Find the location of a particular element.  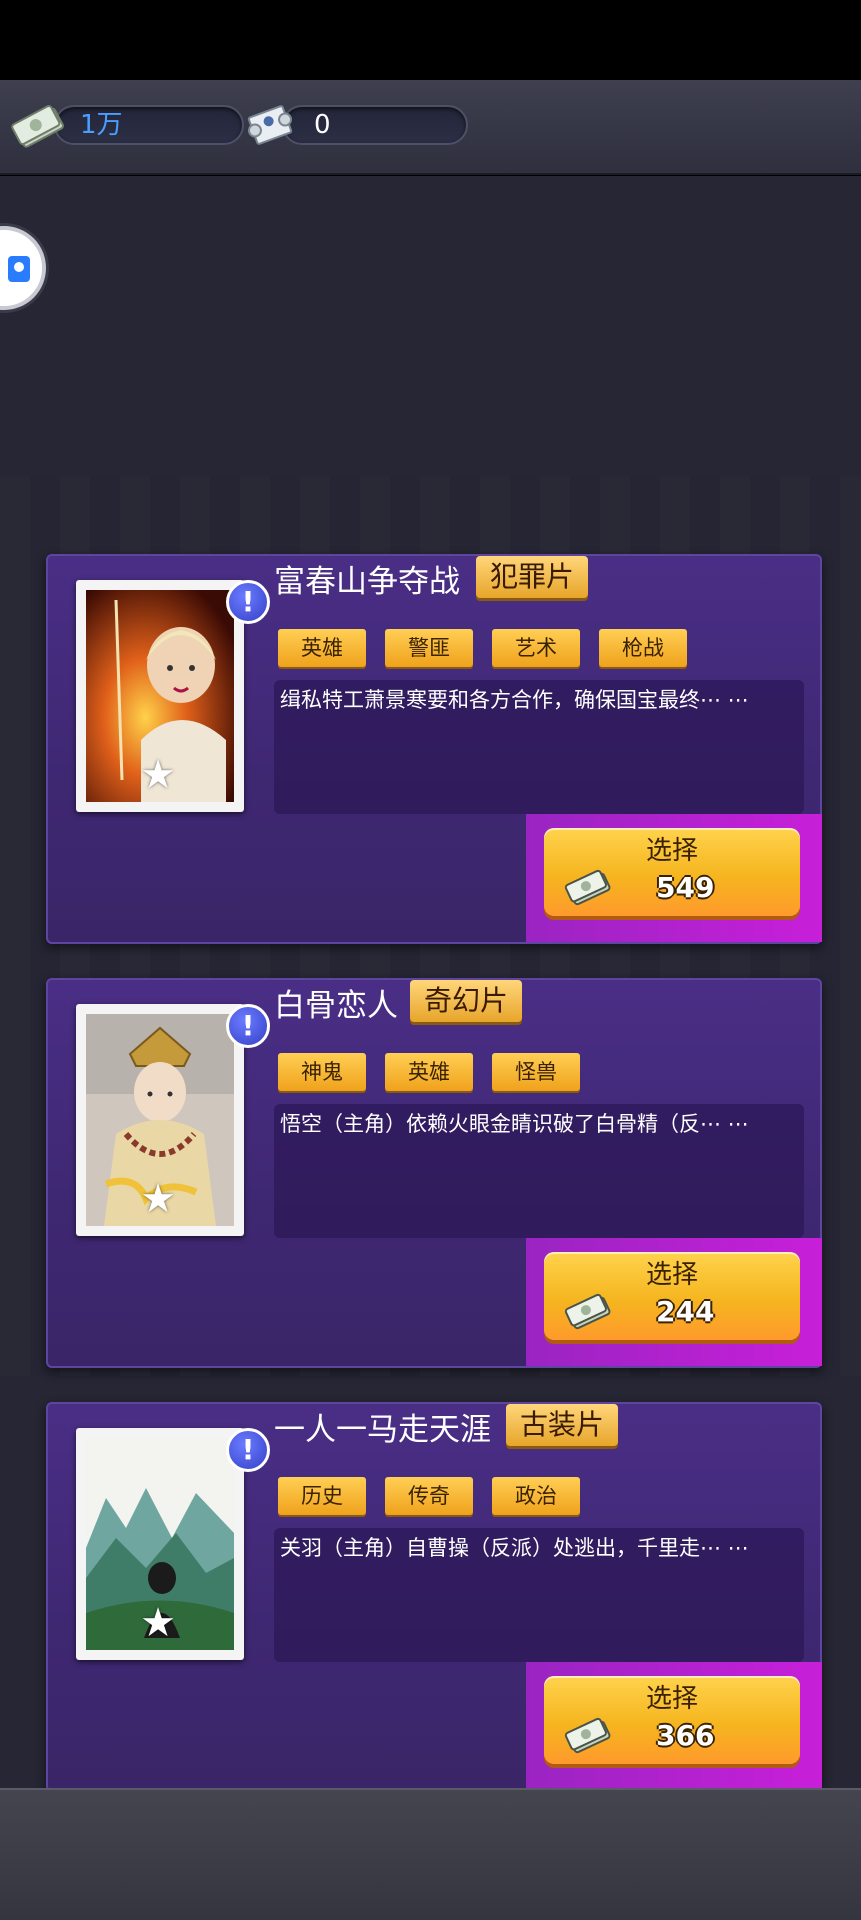

select-price: 244 is located at coordinates (685, 1311).